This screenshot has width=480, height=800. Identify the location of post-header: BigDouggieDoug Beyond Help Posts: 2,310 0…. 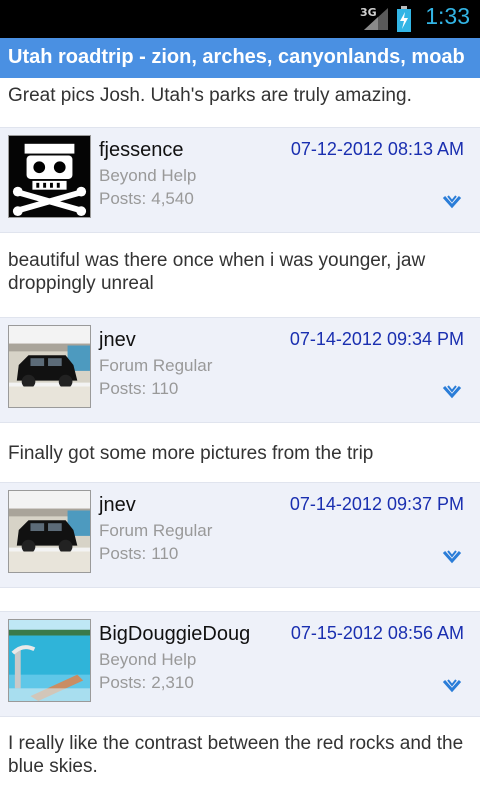
(240, 664).